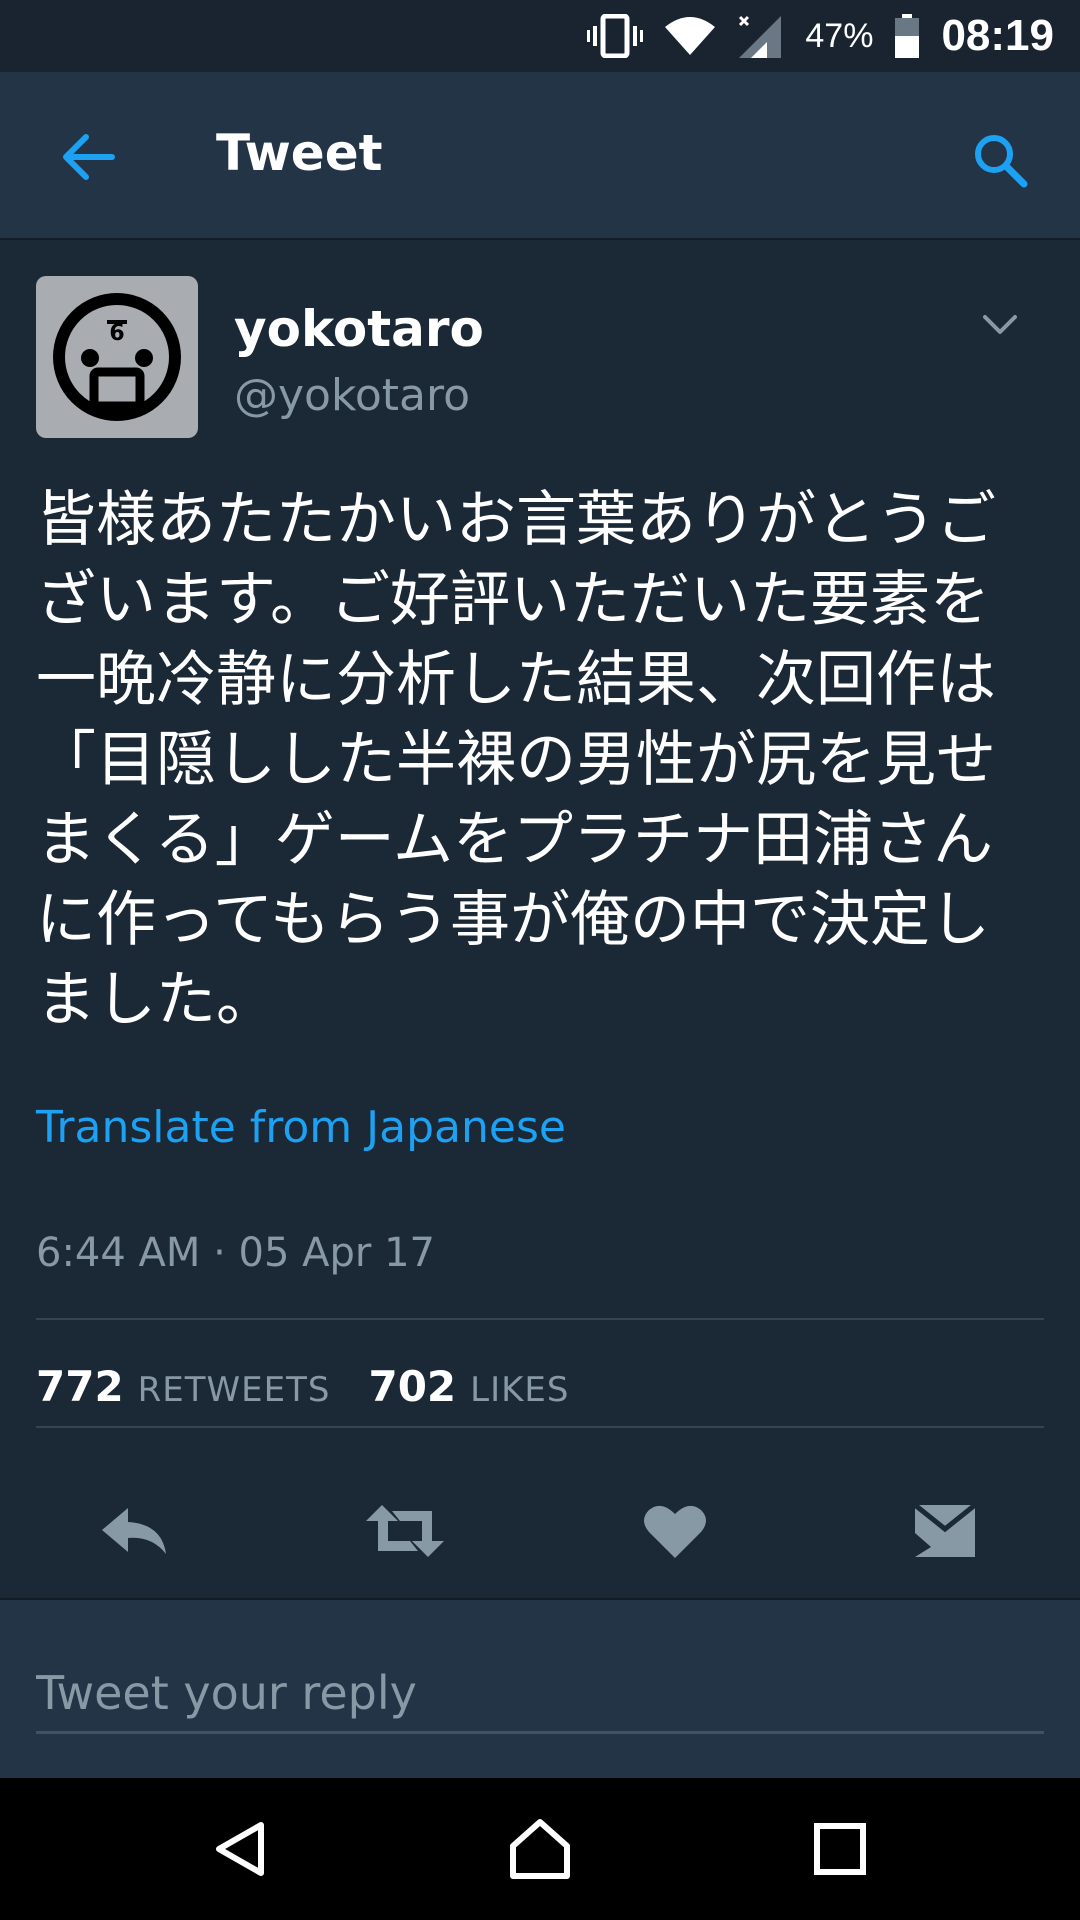  Describe the element at coordinates (412, 1386) in the screenshot. I see `like-count: 702` at that location.